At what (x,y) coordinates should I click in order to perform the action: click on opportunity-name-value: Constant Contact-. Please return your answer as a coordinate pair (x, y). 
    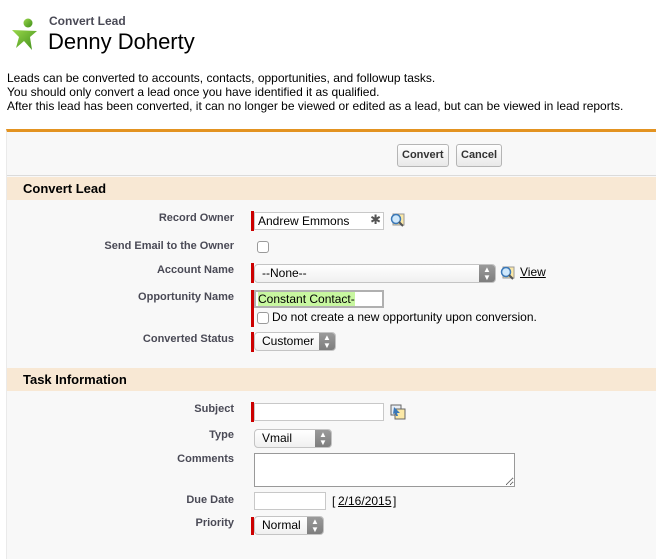
    Looking at the image, I should click on (306, 299).